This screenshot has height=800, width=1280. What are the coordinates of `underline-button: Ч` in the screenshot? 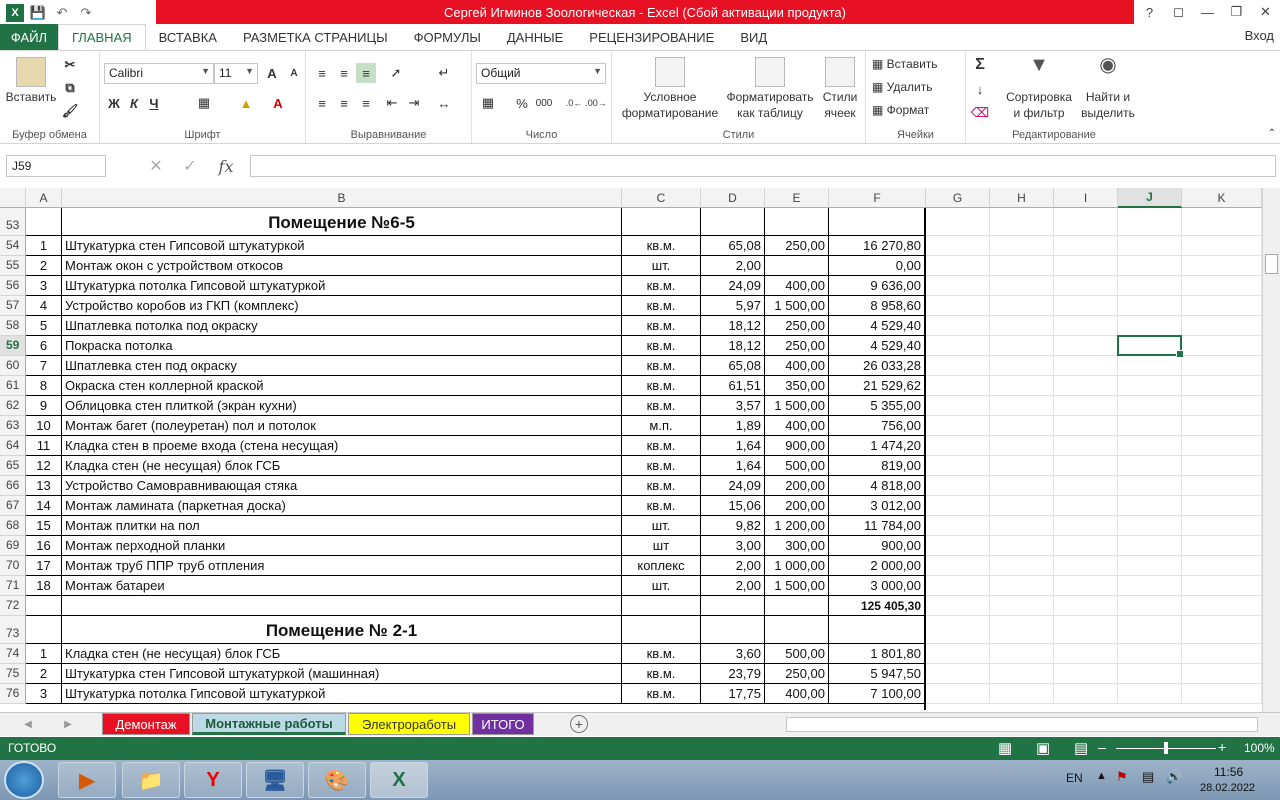 It's located at (154, 103).